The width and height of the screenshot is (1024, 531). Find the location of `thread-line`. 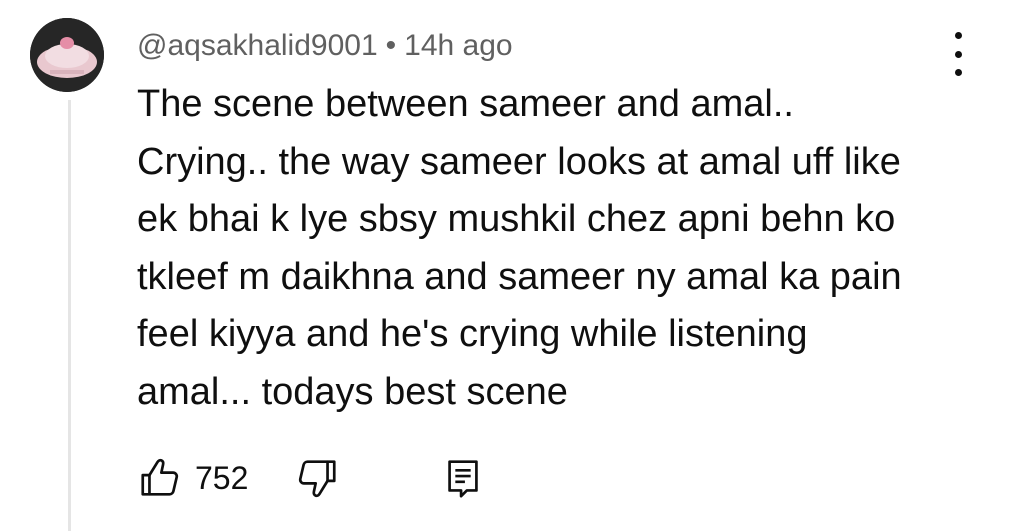

thread-line is located at coordinates (69, 315).